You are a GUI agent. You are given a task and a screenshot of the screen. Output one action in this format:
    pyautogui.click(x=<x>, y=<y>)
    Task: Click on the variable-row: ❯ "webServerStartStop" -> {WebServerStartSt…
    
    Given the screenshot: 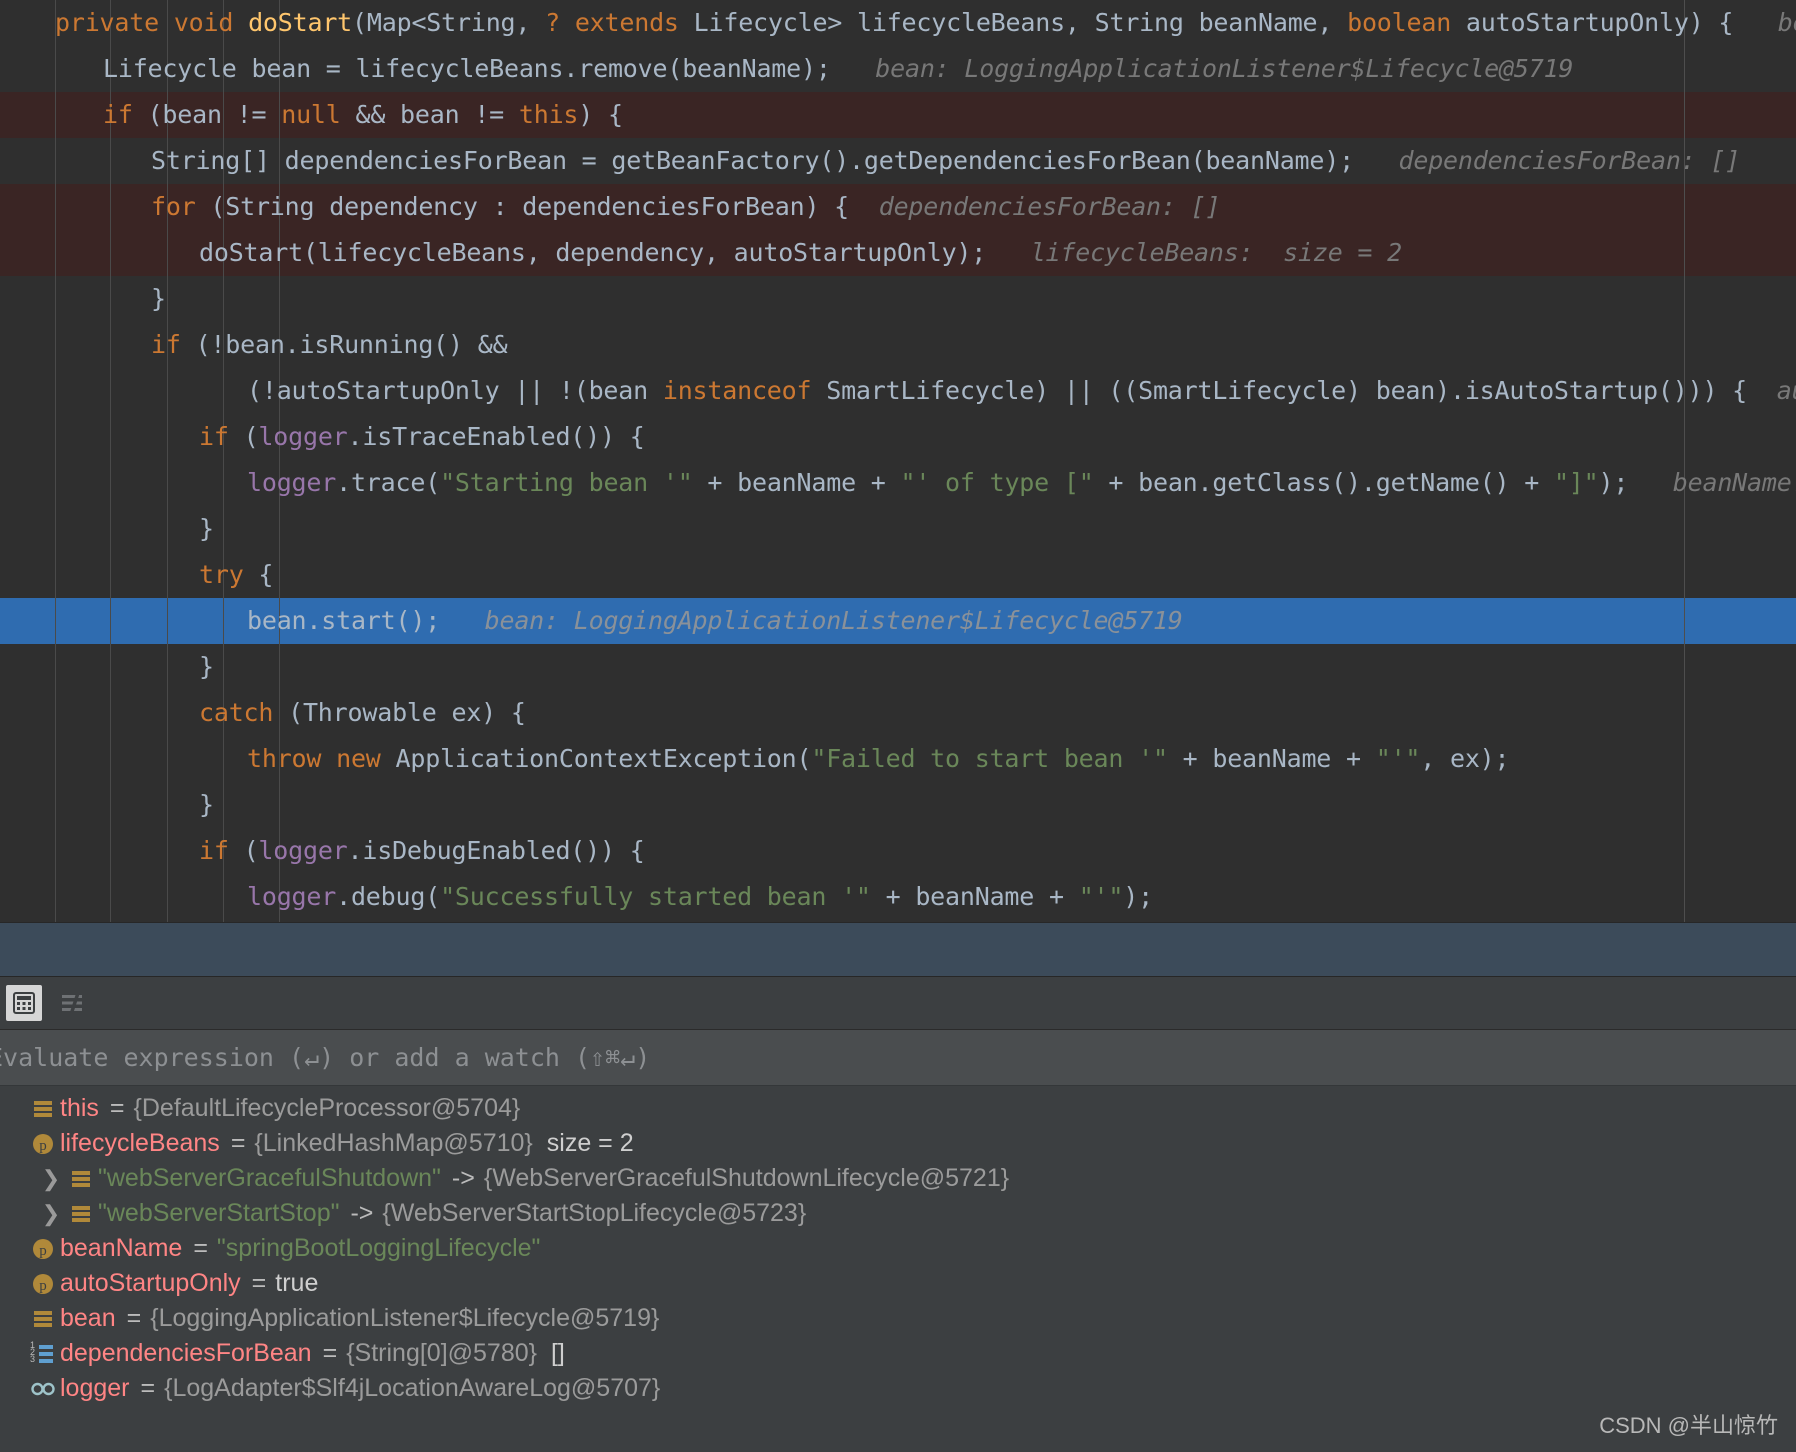 What is the action you would take?
    pyautogui.click(x=898, y=1213)
    